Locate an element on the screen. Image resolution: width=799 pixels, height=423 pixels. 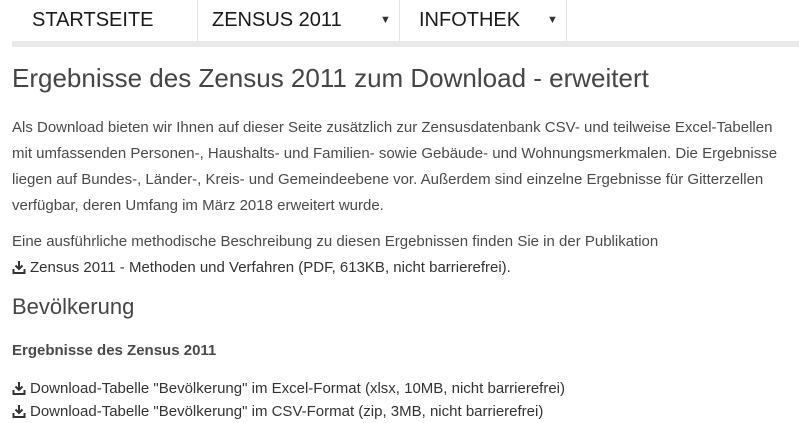
nav-item-label: INFOTHEK is located at coordinates (470, 20).